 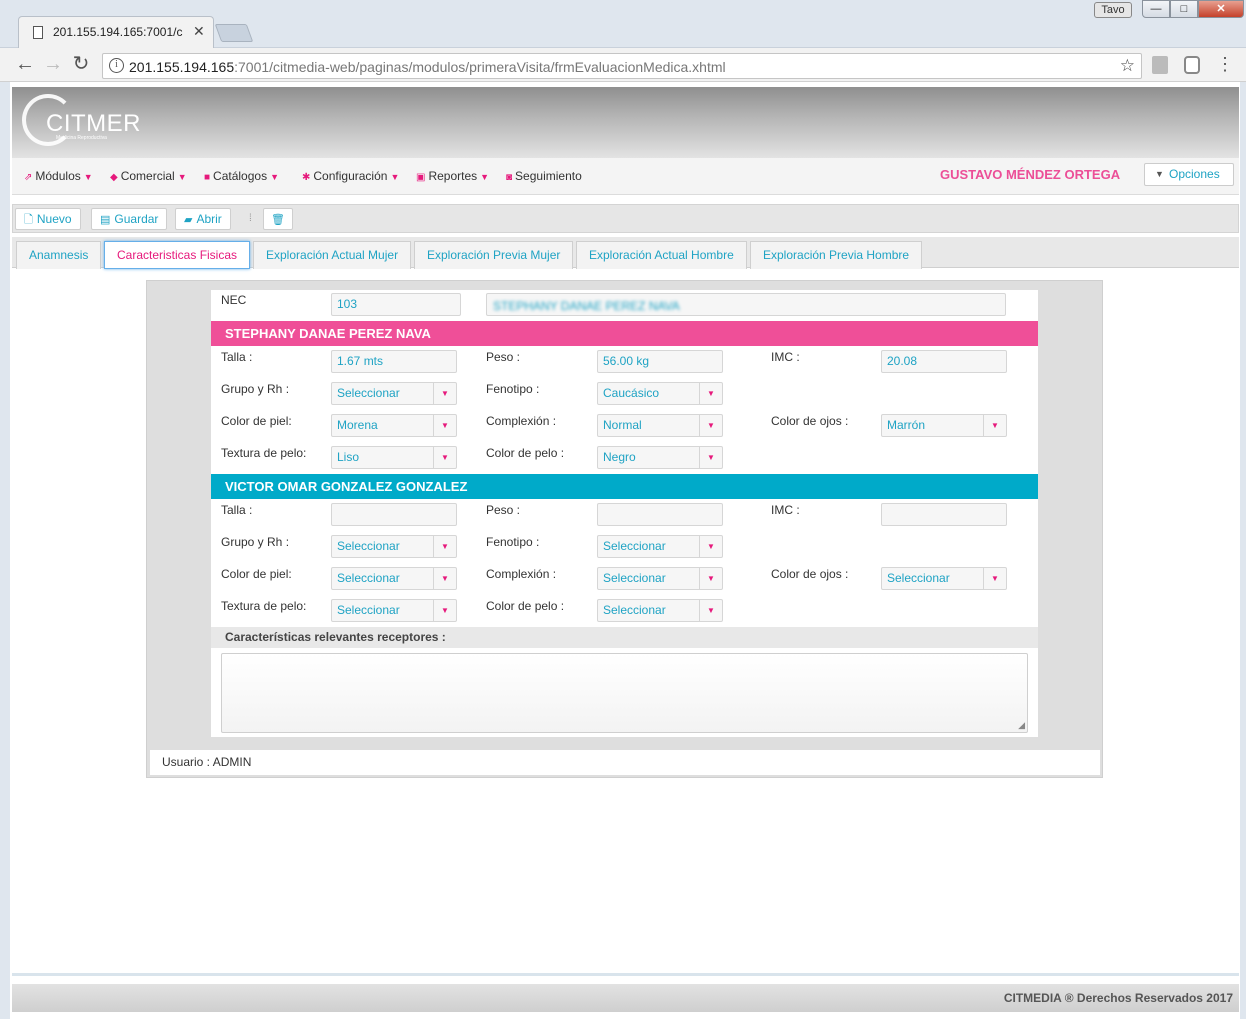 I want to click on male-complexion-select: Seleccionar ▼, so click(x=660, y=578).